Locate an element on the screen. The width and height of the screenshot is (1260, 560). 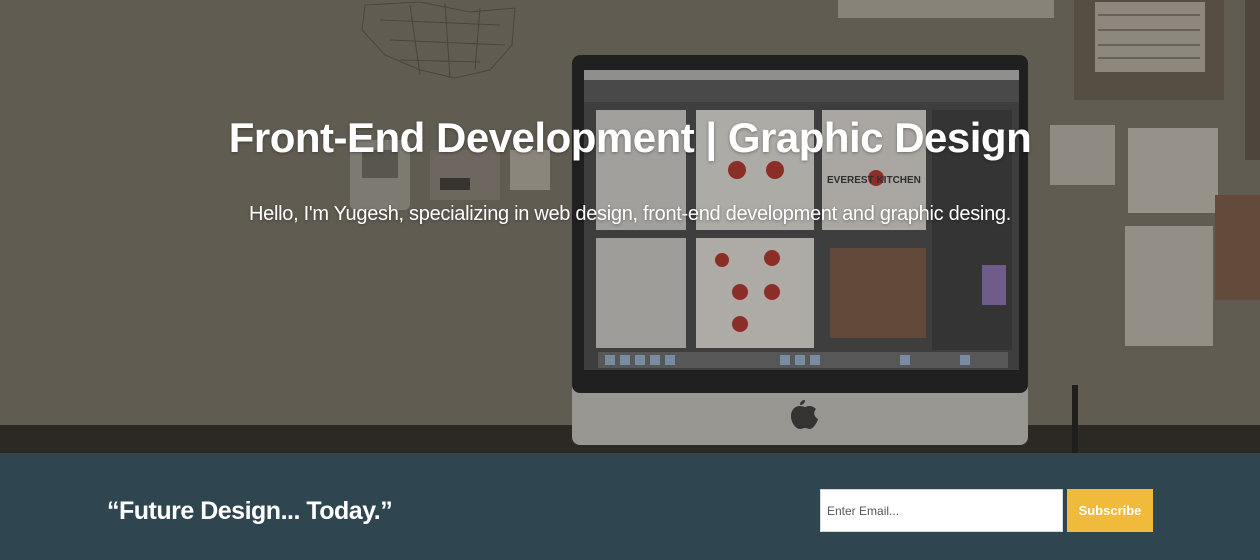
email-input is located at coordinates (941, 510).